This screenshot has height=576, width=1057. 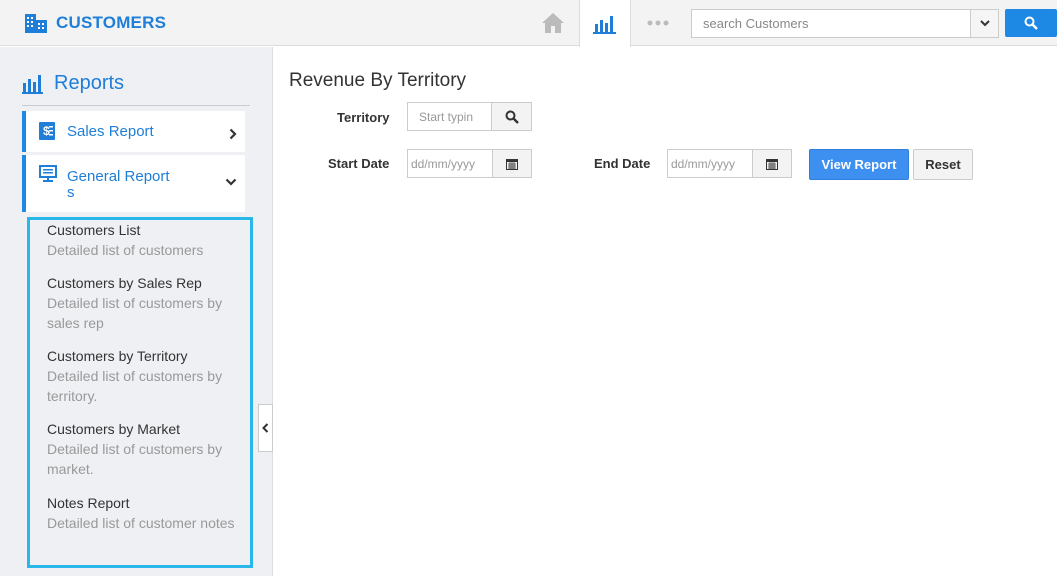 What do you see at coordinates (110, 131) in the screenshot?
I see `sidebar-item-label: Sales Report` at bounding box center [110, 131].